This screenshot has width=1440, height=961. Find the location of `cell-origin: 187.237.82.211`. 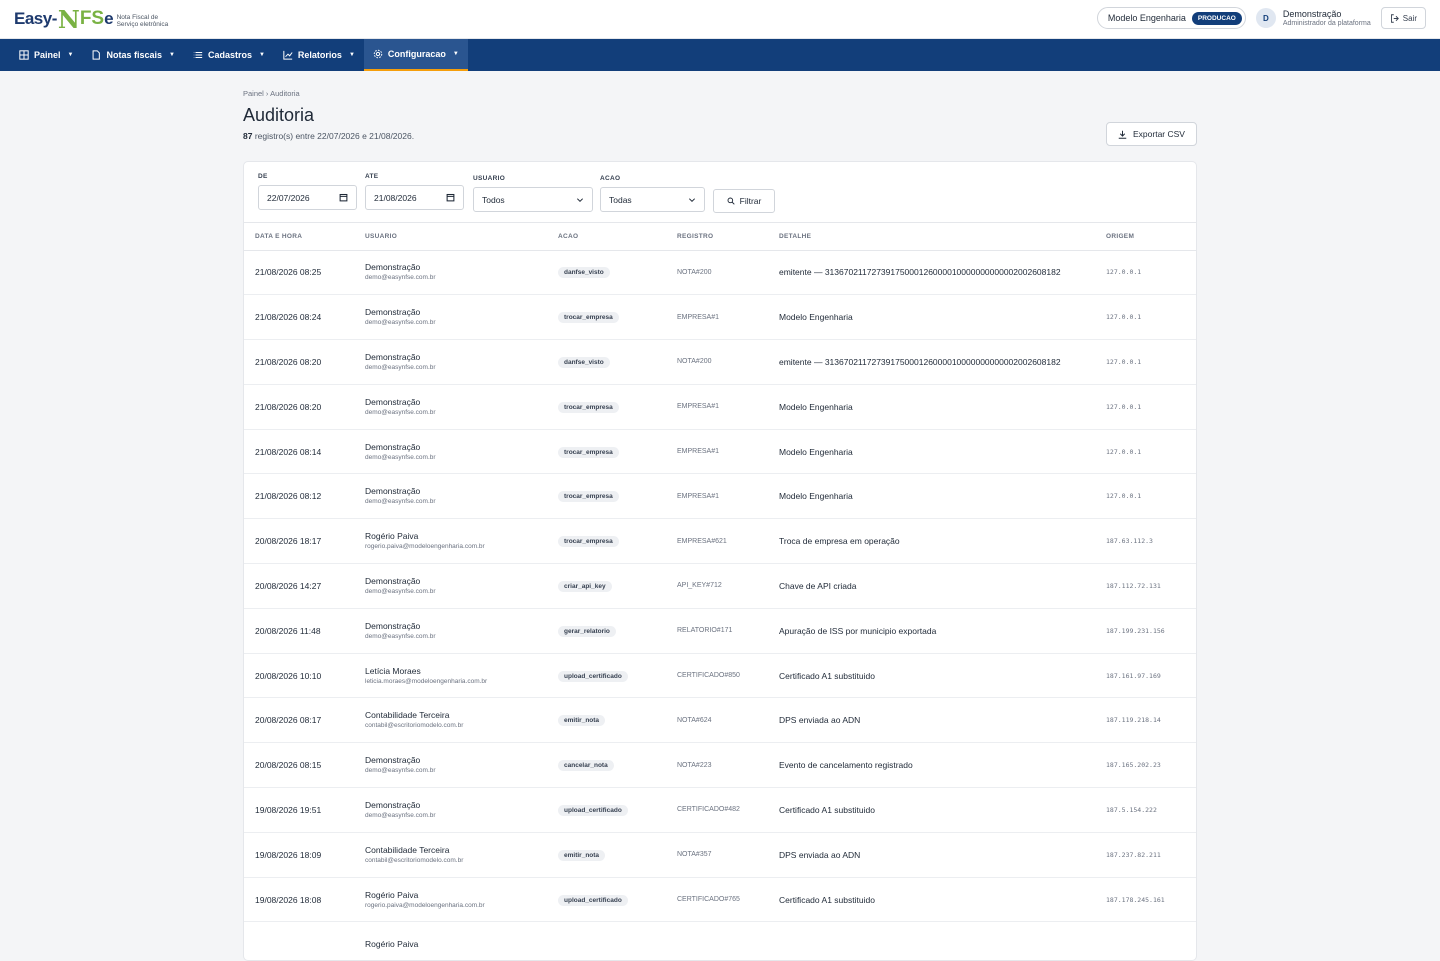

cell-origin: 187.237.82.211 is located at coordinates (1145, 855).